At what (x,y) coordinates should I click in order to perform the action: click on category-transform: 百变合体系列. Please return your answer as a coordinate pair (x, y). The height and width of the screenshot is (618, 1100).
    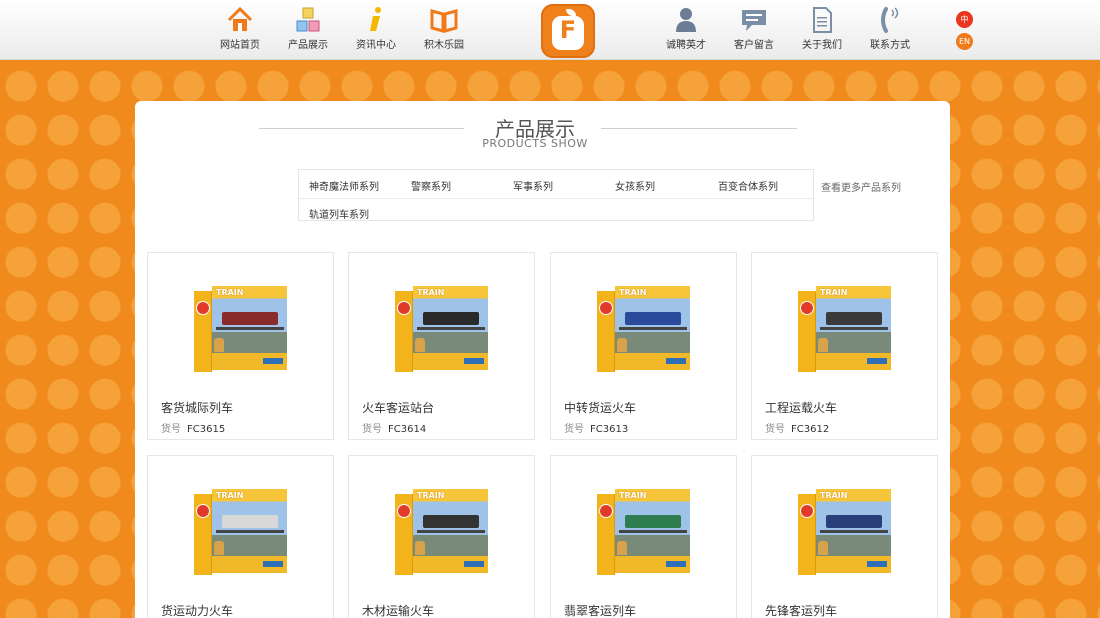
    Looking at the image, I should click on (748, 185).